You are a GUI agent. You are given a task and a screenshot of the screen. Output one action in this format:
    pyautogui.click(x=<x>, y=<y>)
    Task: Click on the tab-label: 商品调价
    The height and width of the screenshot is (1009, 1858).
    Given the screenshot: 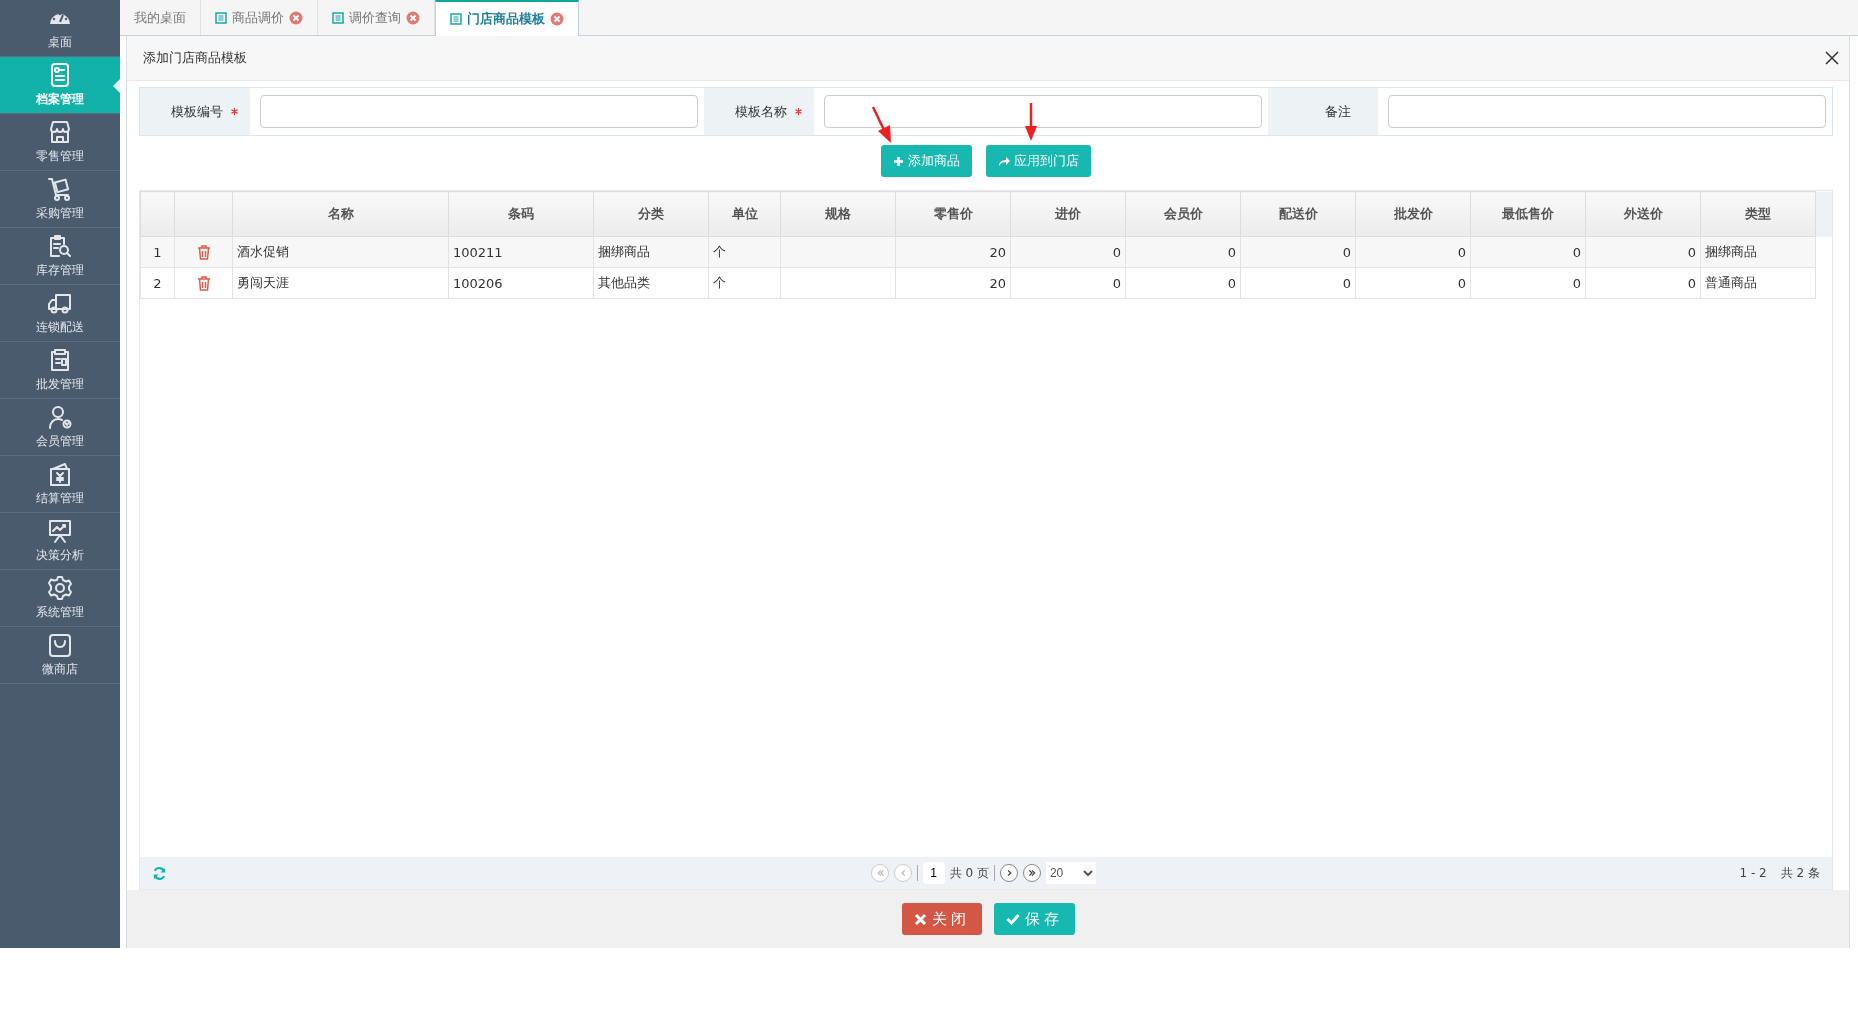 What is the action you would take?
    pyautogui.click(x=258, y=17)
    